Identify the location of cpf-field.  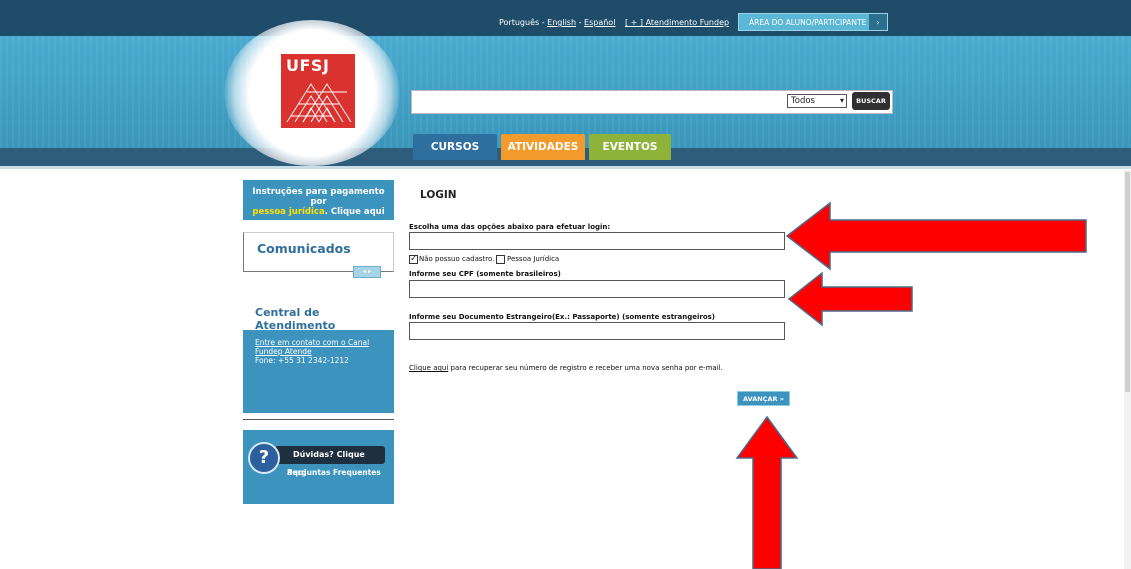
(597, 289).